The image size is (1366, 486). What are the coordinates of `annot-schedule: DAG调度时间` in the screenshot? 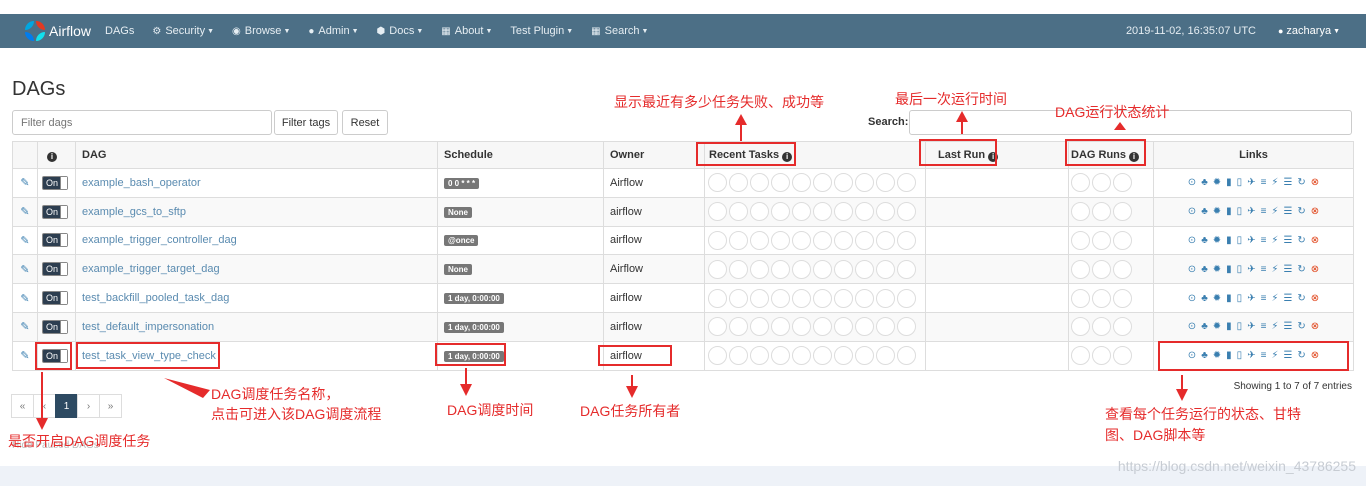 It's located at (490, 410).